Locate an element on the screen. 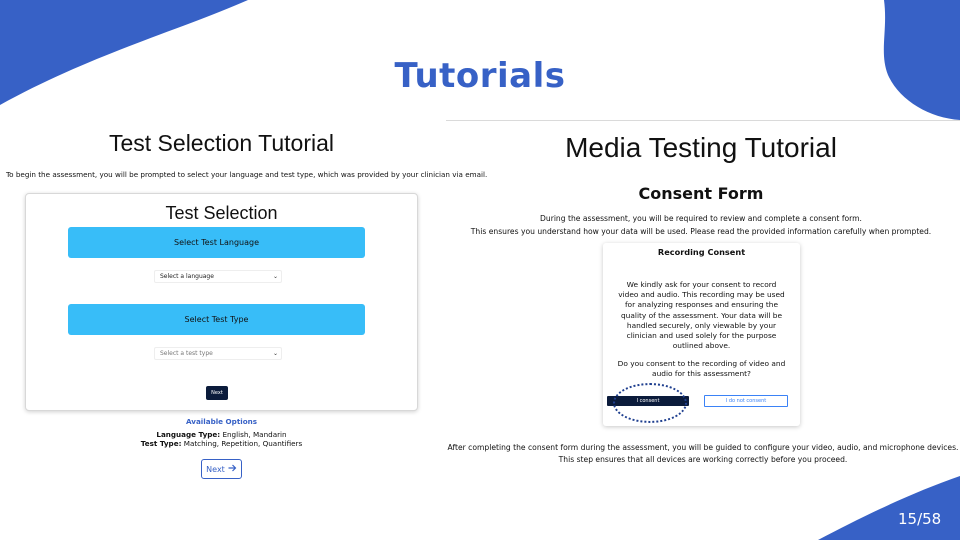  available-options-title: Available Options is located at coordinates (221, 421).